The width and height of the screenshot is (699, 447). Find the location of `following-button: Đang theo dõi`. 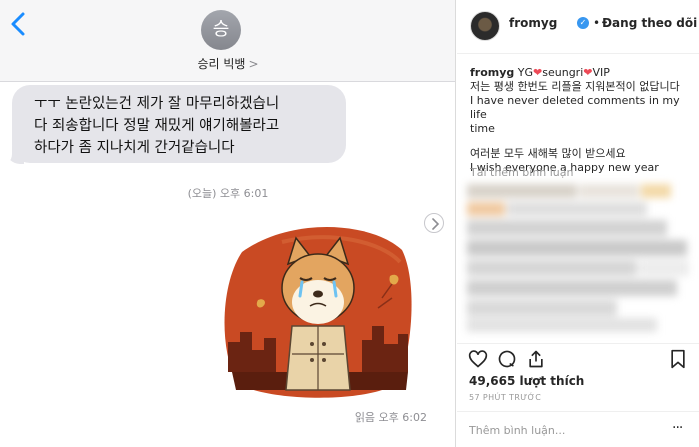

following-button: Đang theo dõi is located at coordinates (649, 23).